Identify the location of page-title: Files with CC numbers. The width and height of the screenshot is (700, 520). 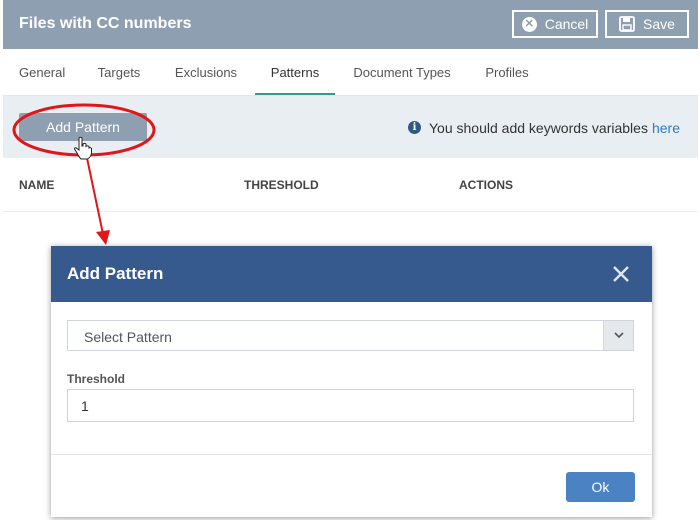
(105, 23).